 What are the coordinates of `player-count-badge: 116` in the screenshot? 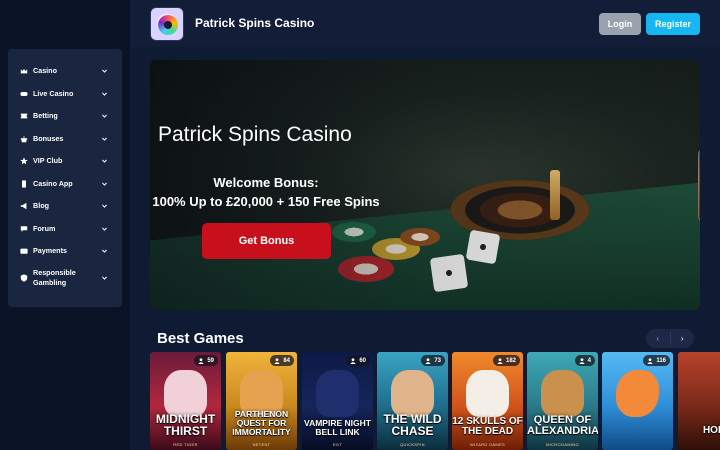 It's located at (656, 360).